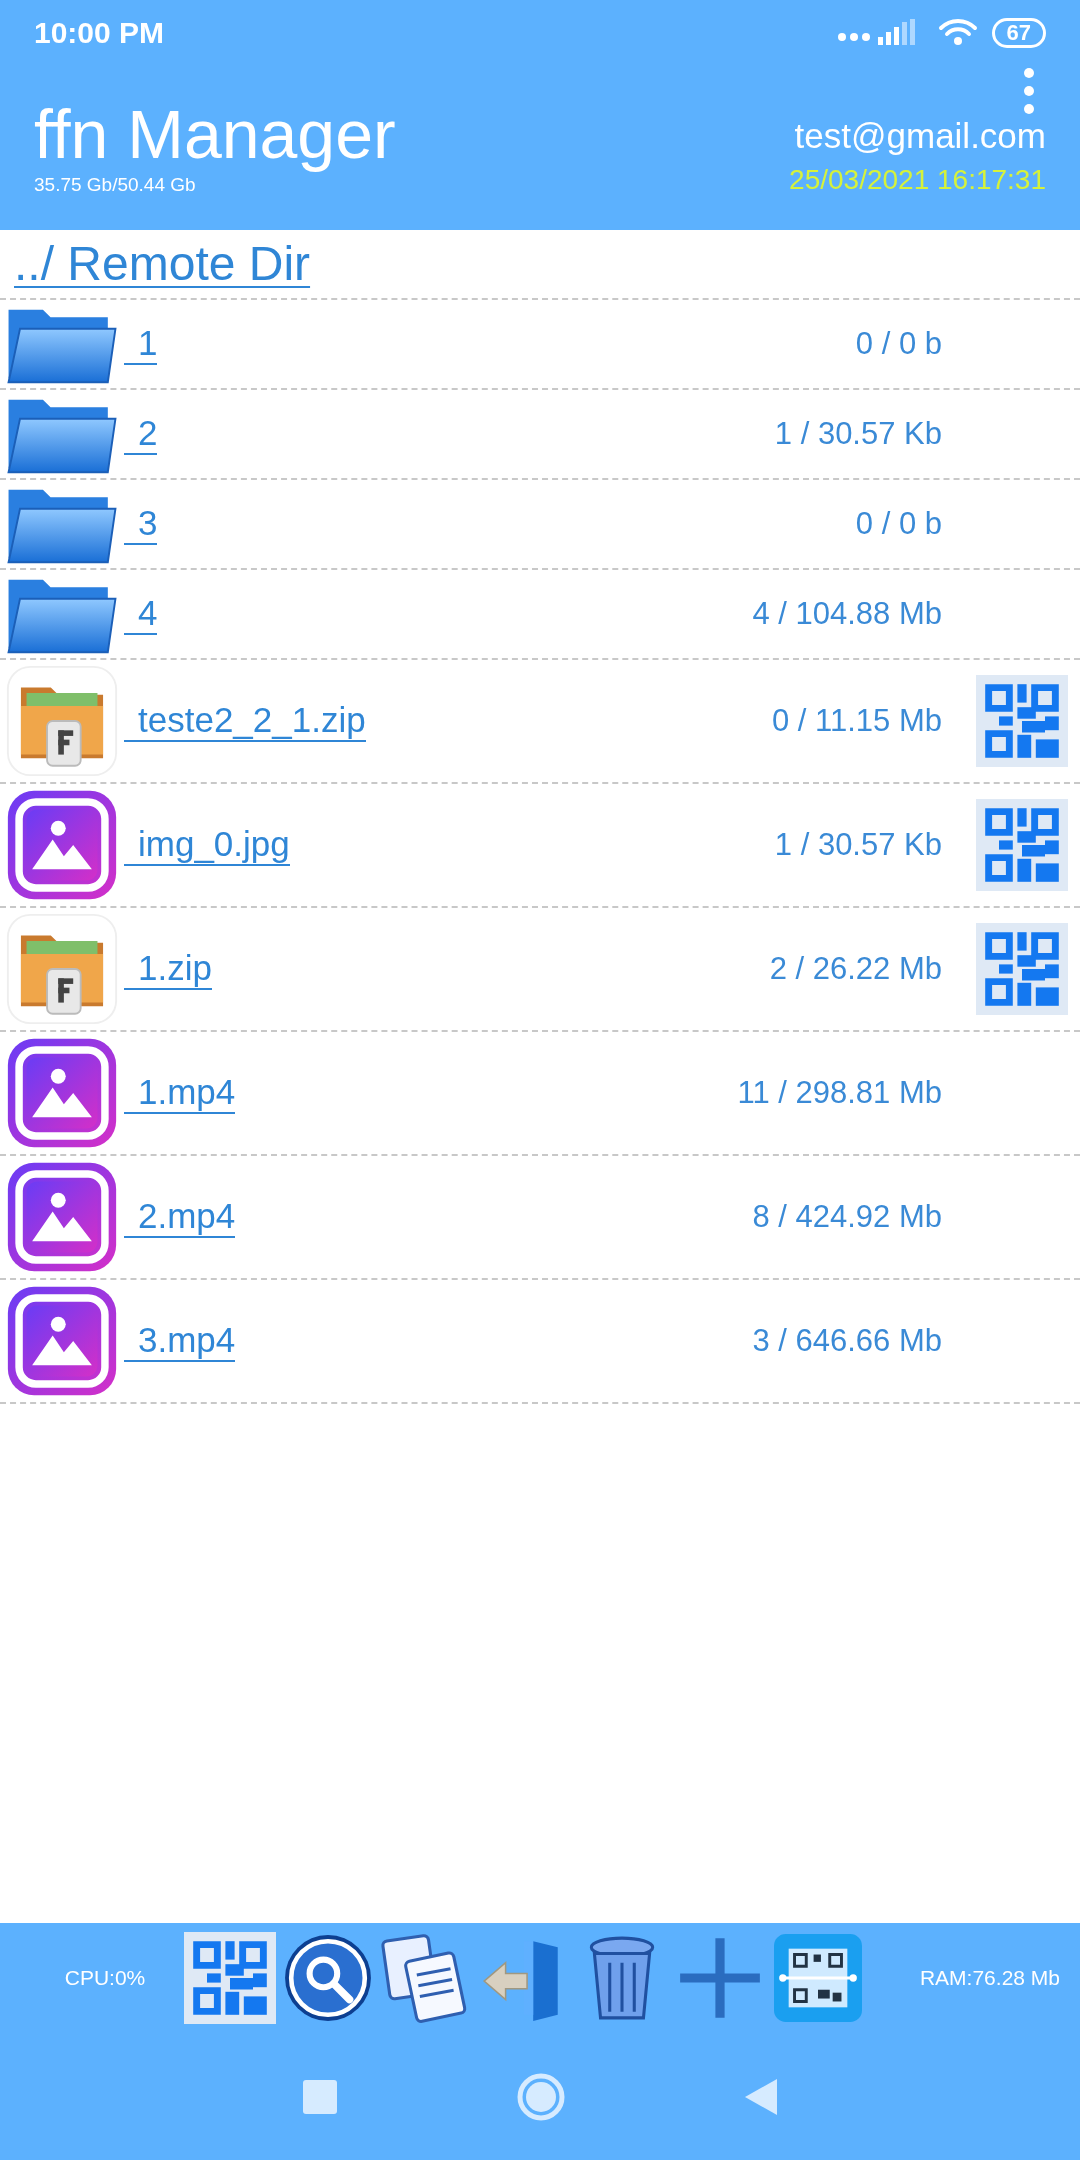  Describe the element at coordinates (180, 1341) in the screenshot. I see `file-name-link: 3.mp4` at that location.